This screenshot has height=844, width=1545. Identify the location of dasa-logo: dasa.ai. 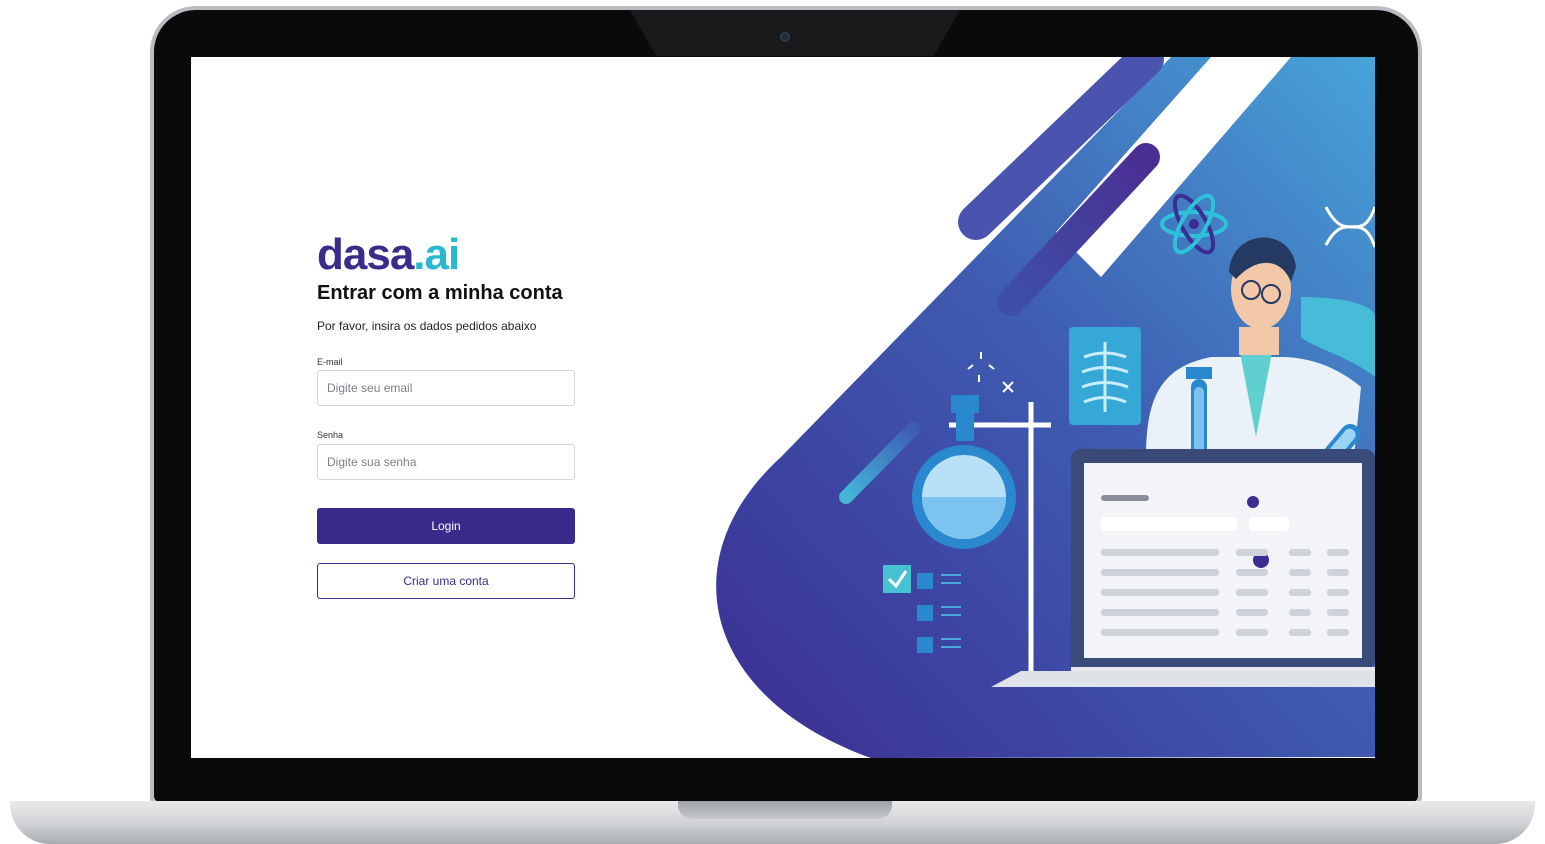
(388, 255).